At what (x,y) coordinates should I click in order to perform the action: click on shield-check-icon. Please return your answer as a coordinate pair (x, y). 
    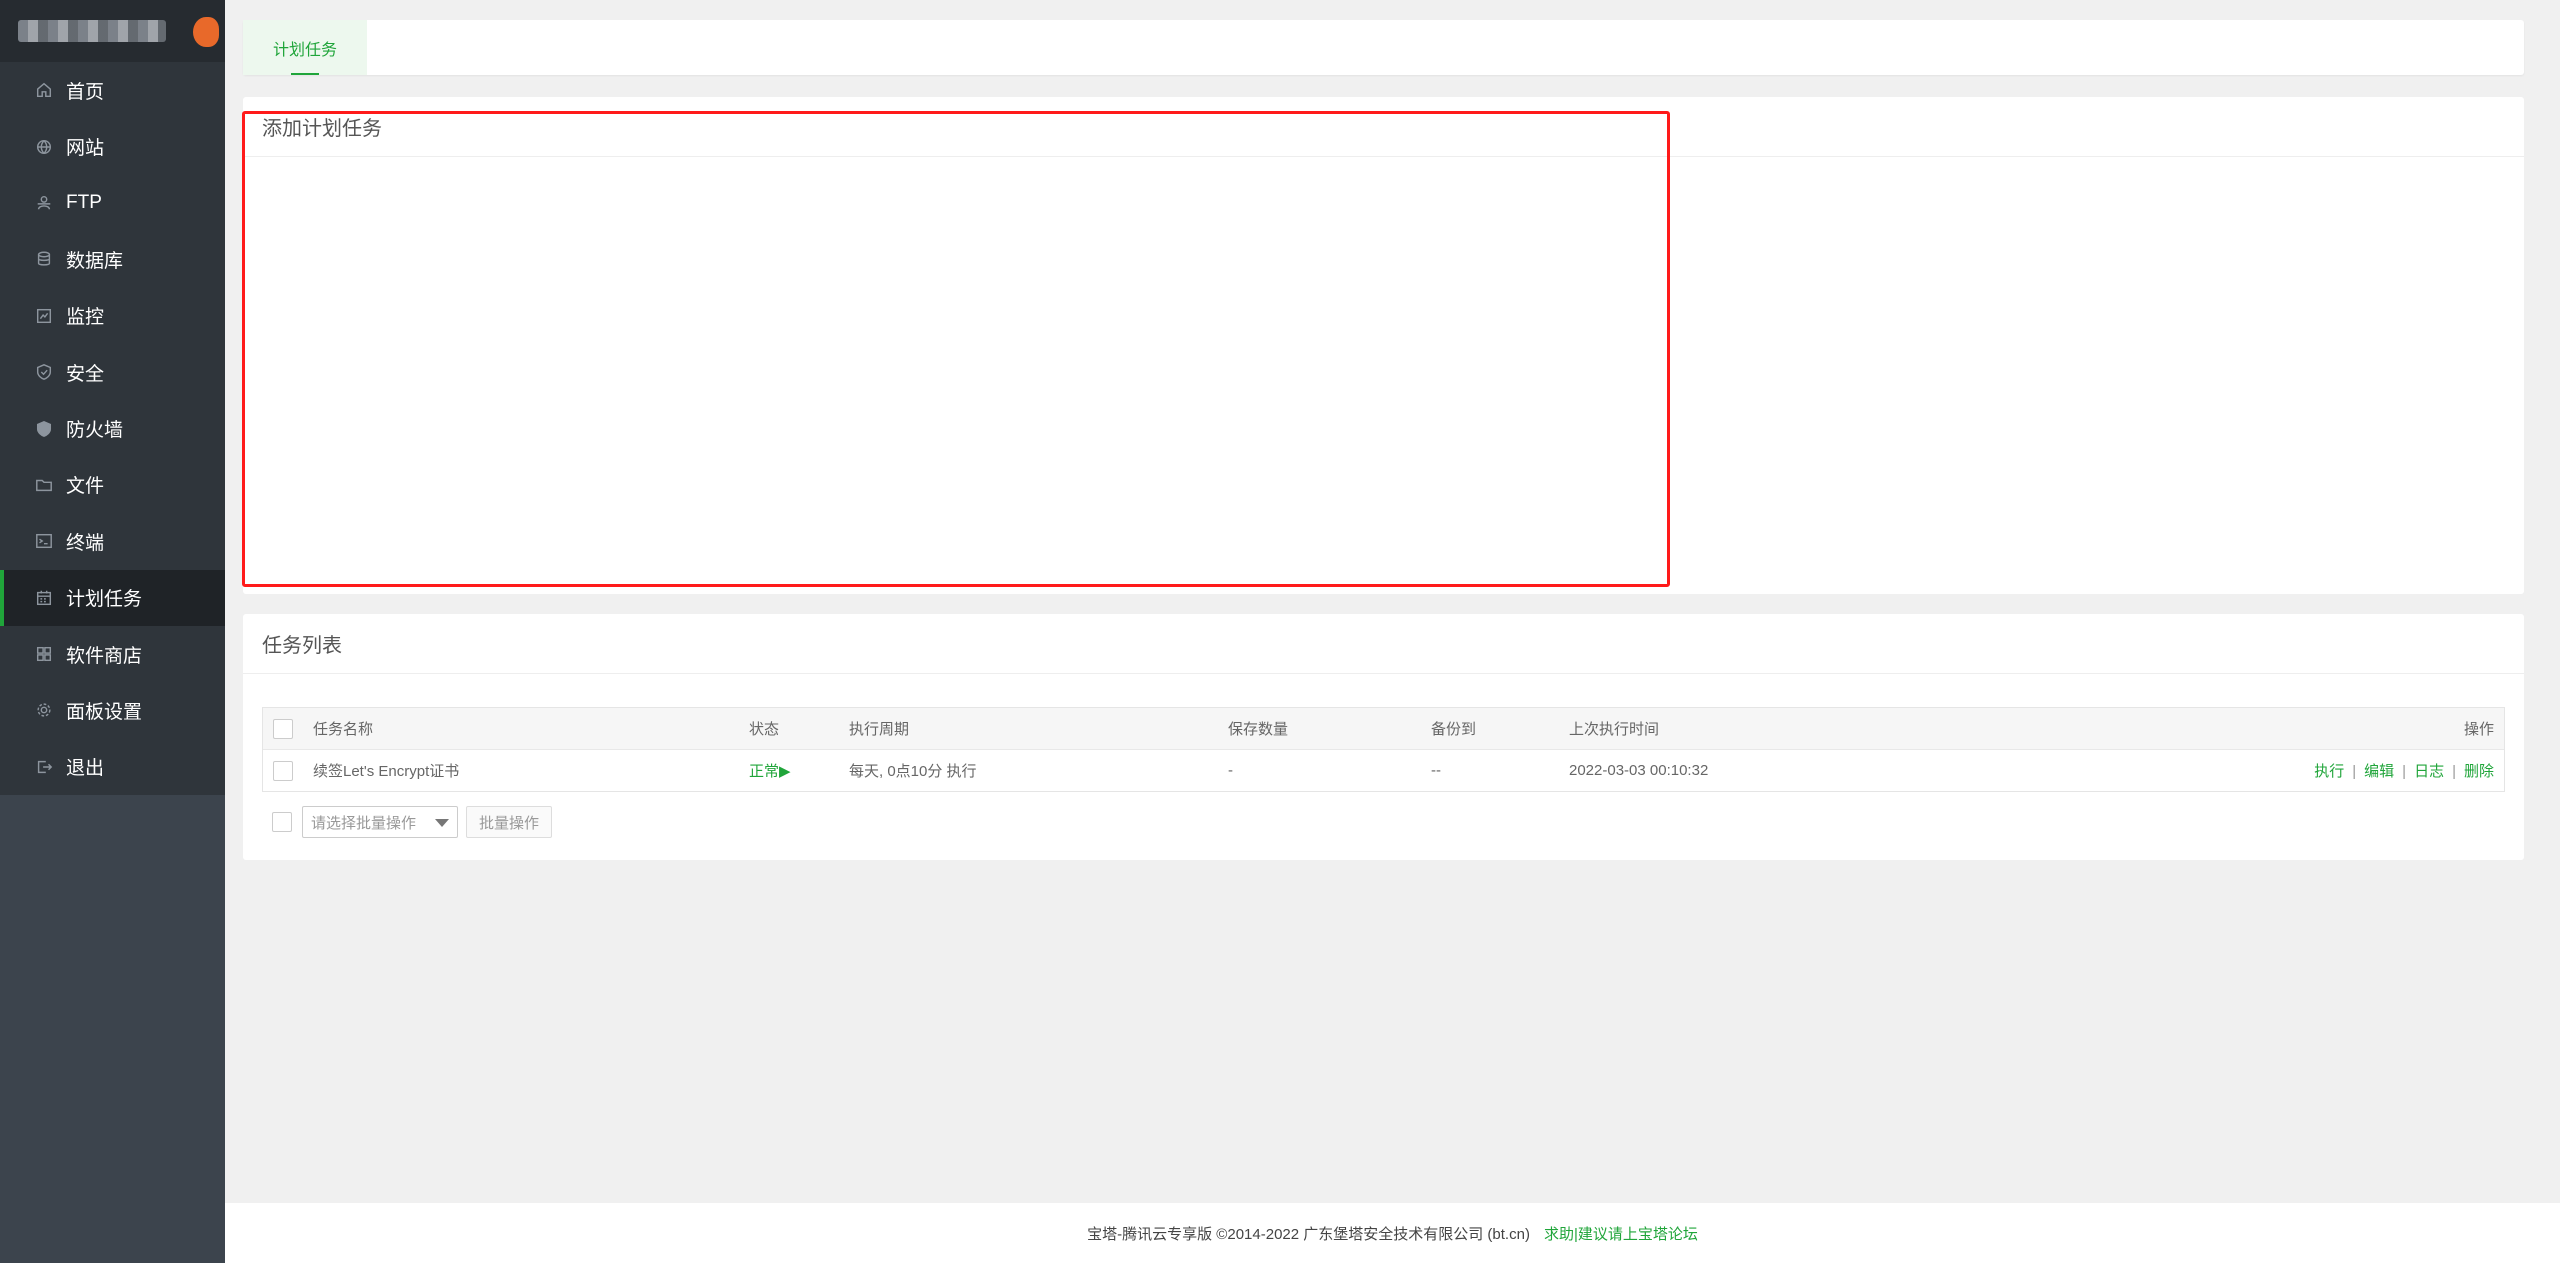
    Looking at the image, I should click on (44, 372).